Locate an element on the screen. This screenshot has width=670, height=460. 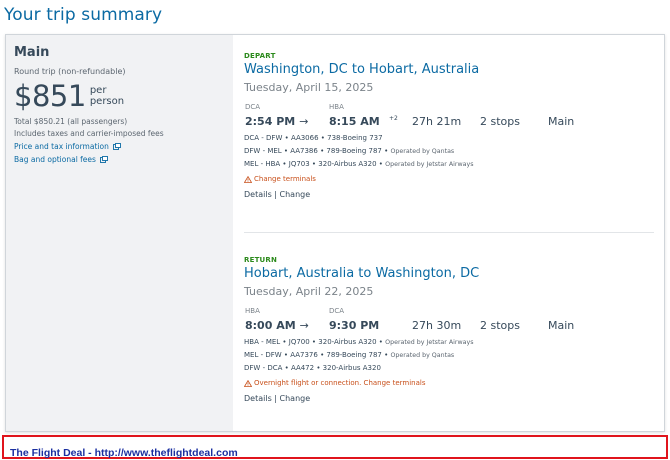
return-details-change-links: Details | Change is located at coordinates (449, 398).